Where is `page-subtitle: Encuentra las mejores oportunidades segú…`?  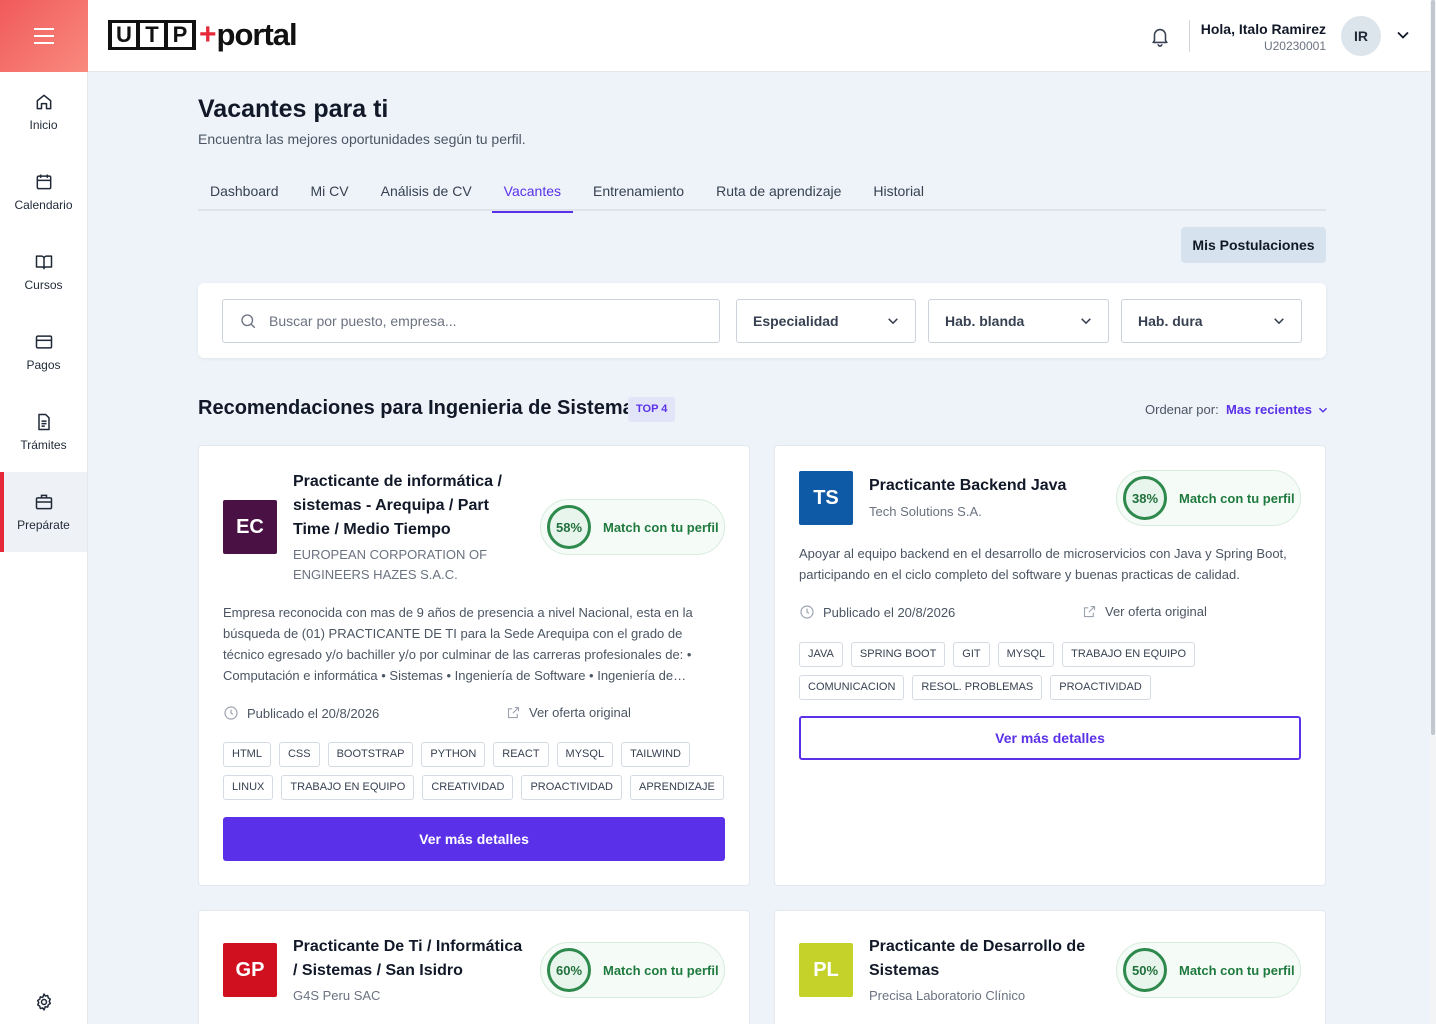 page-subtitle: Encuentra las mejores oportunidades segú… is located at coordinates (362, 139).